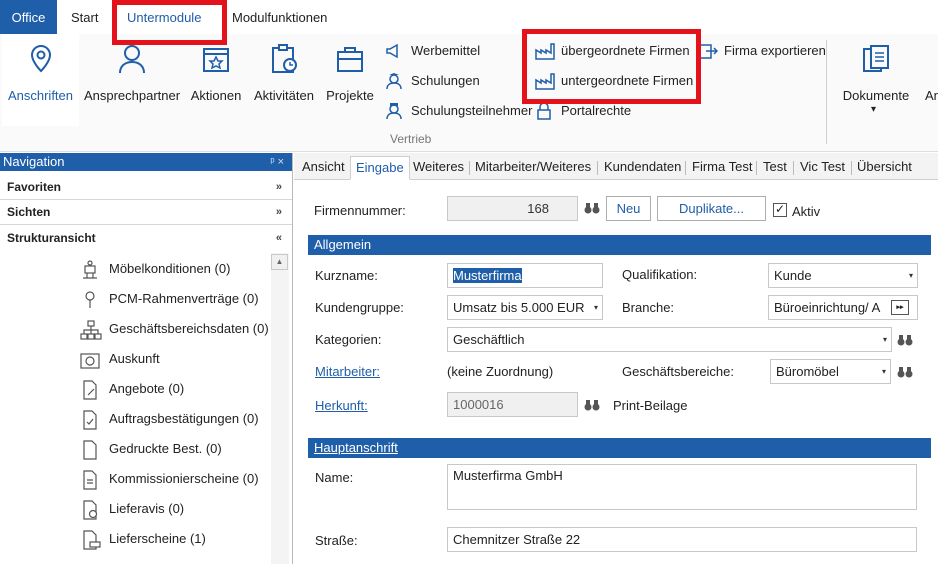 The width and height of the screenshot is (938, 564). What do you see at coordinates (512, 404) in the screenshot?
I see `herkunft-field: 1000016` at bounding box center [512, 404].